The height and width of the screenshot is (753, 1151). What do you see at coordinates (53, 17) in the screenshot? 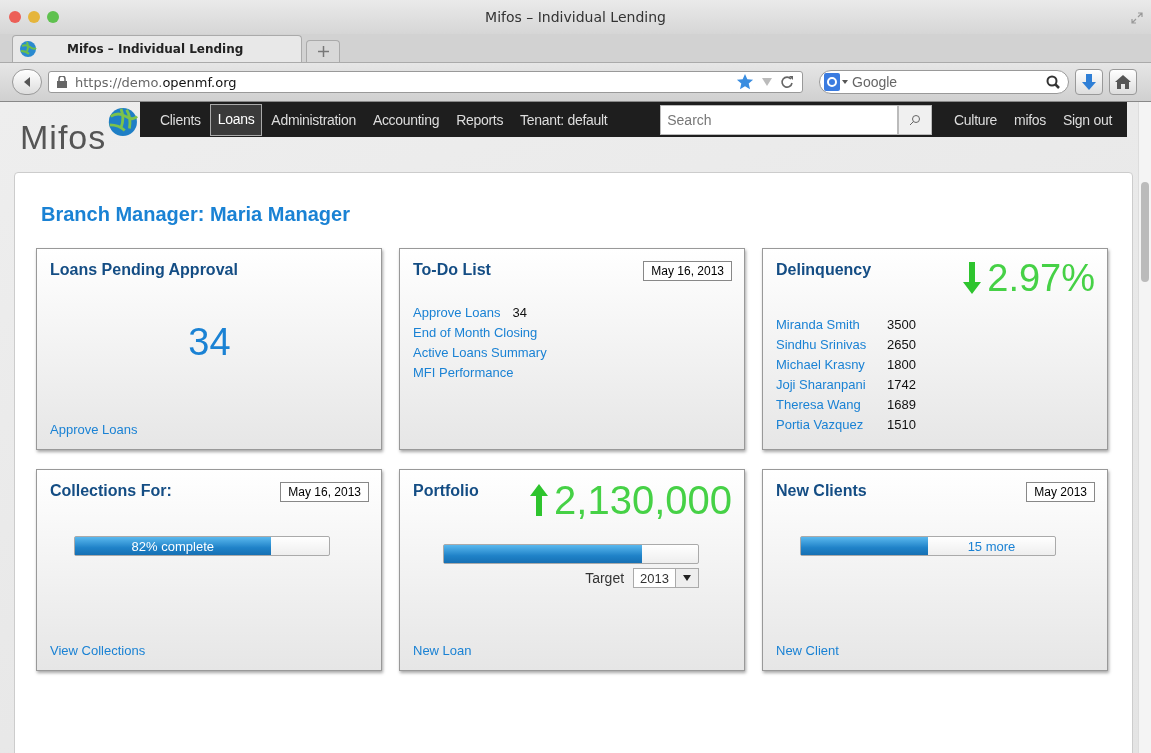
I see `zoom-button` at bounding box center [53, 17].